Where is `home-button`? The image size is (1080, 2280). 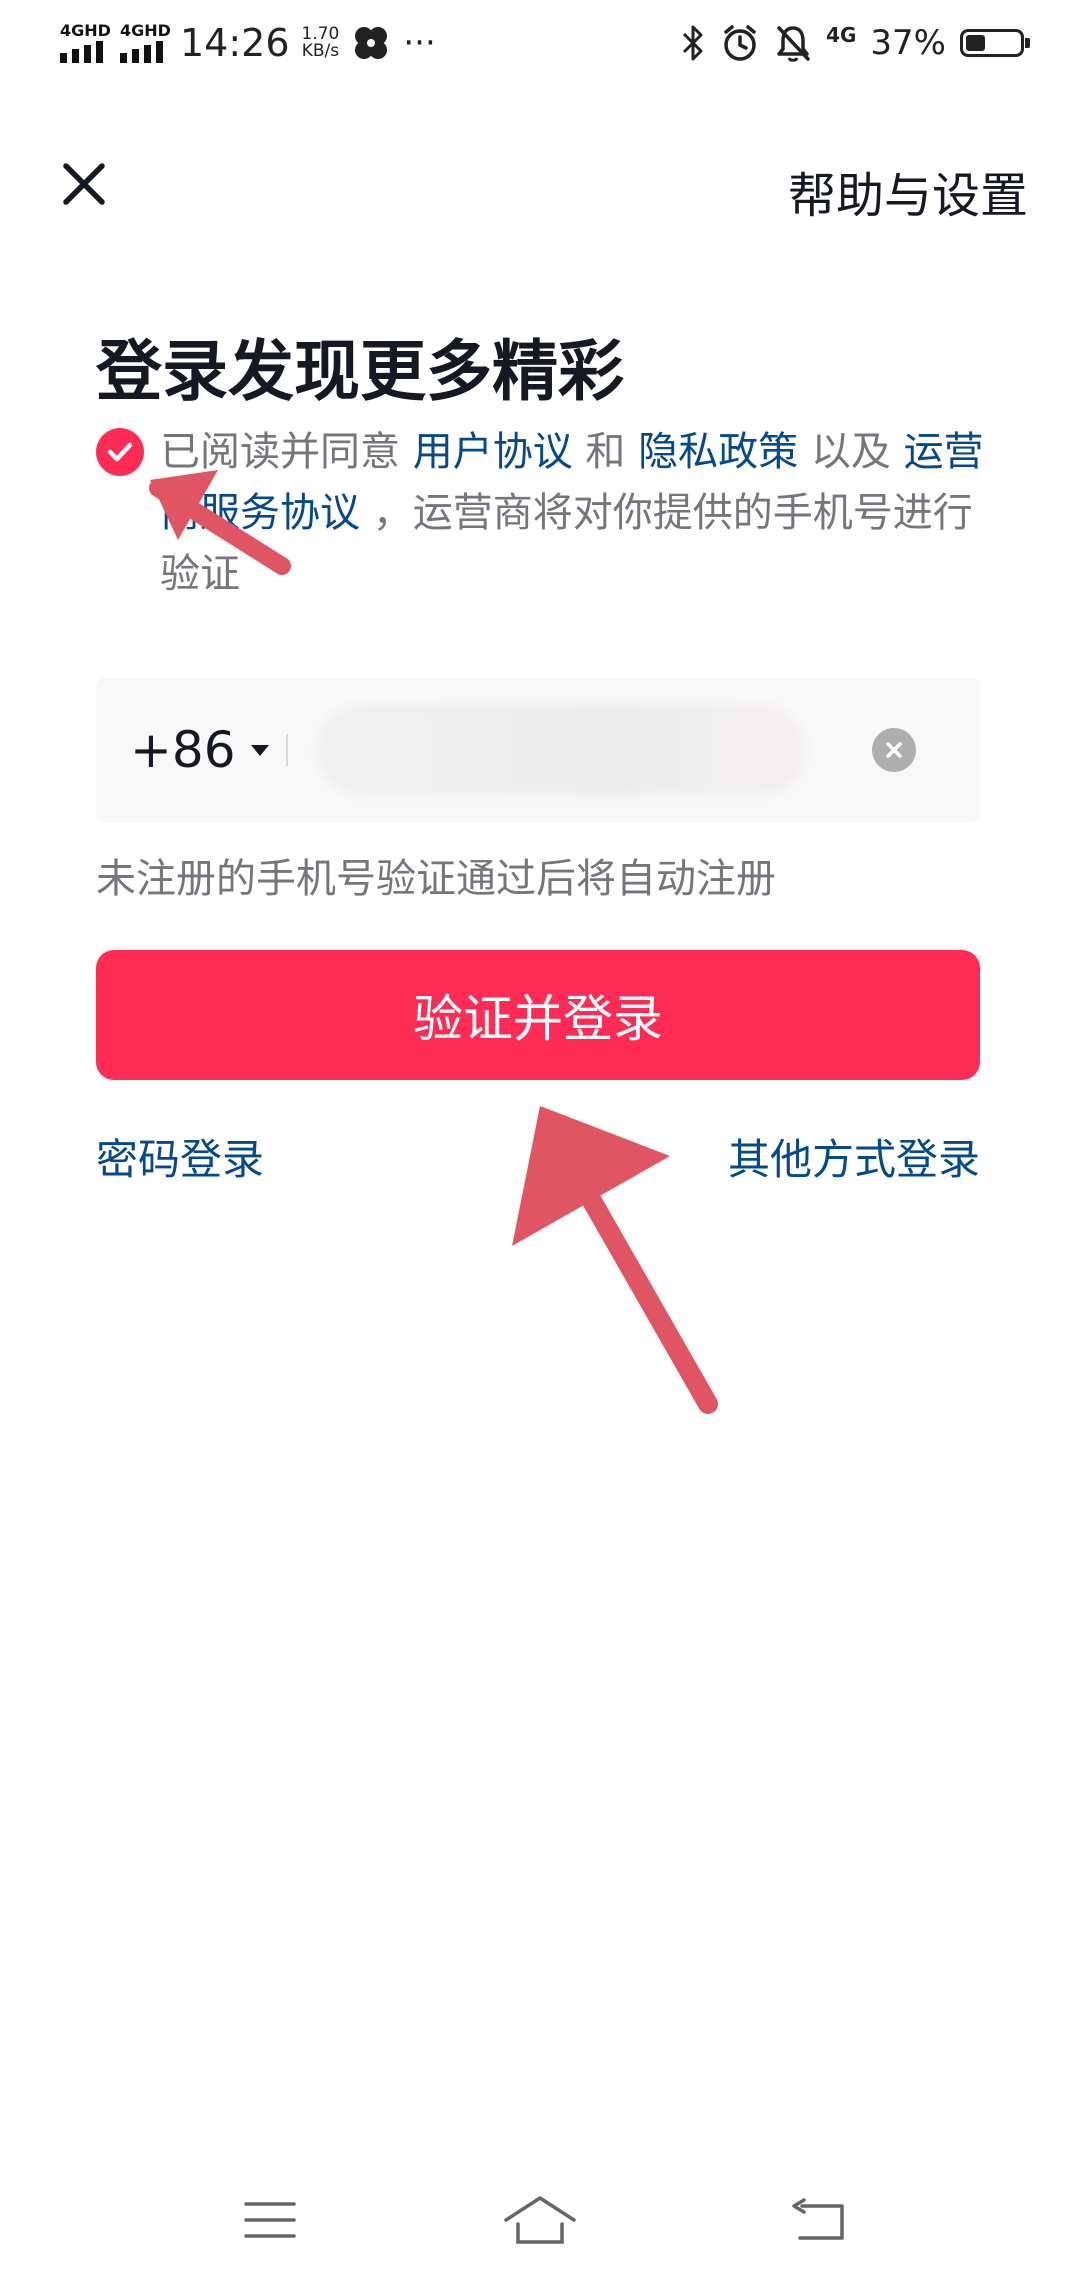
home-button is located at coordinates (540, 2220).